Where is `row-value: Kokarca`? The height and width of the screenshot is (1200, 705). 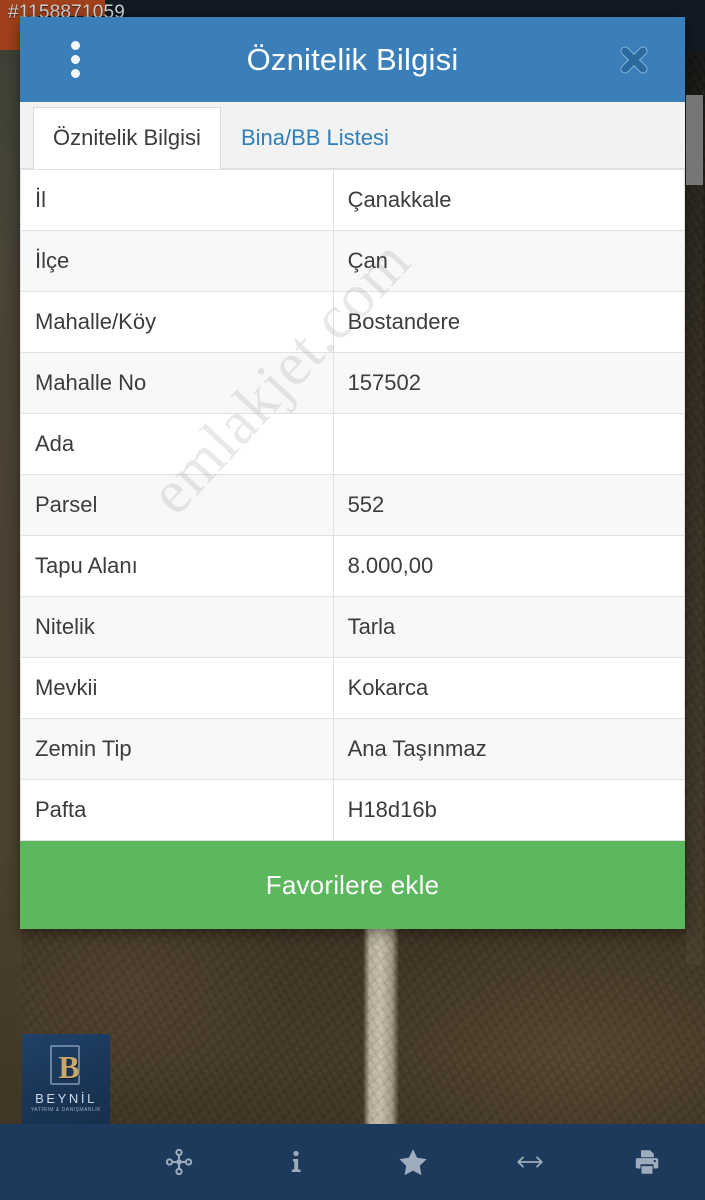
row-value: Kokarca is located at coordinates (509, 688).